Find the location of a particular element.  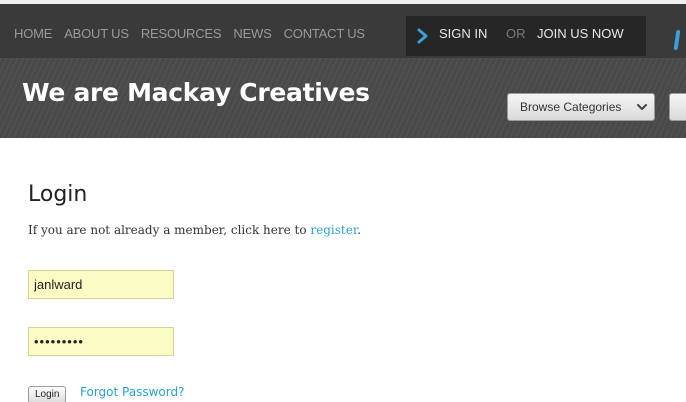

logo-fragment-icon is located at coordinates (677, 40).